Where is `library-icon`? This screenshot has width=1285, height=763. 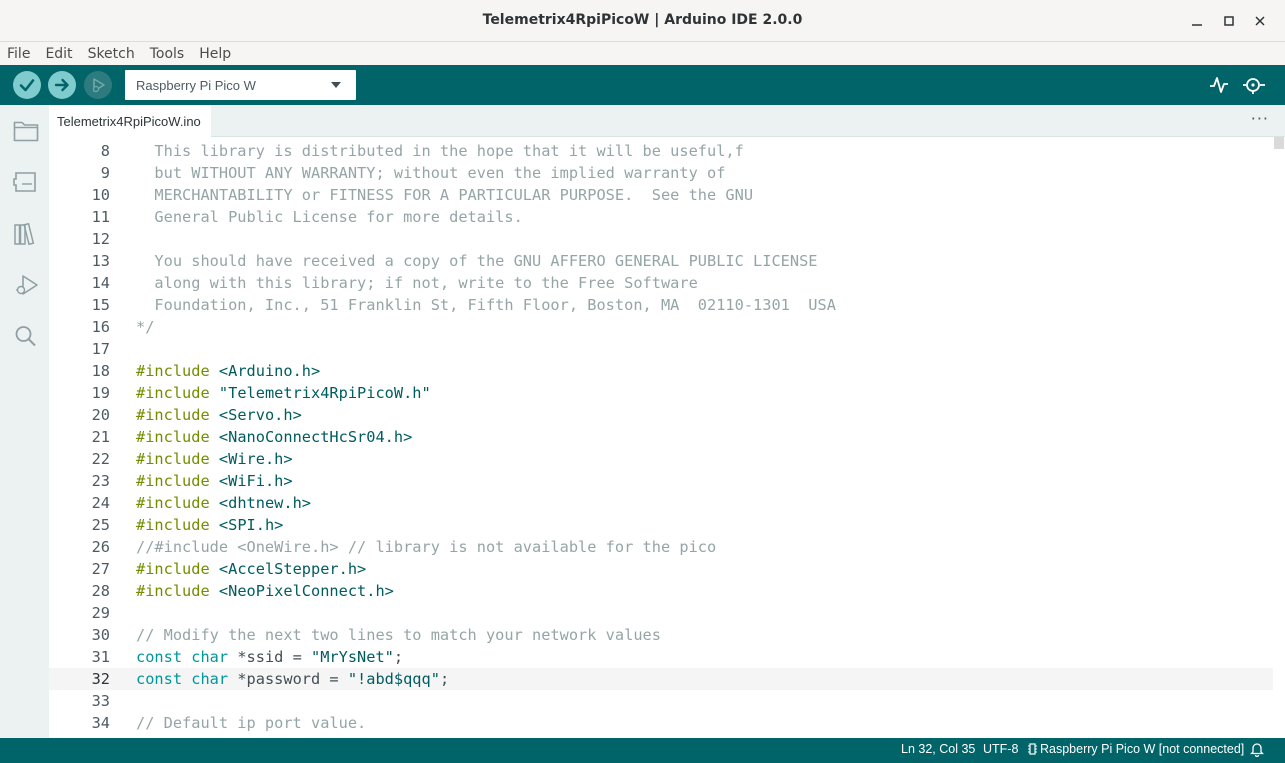 library-icon is located at coordinates (24, 234).